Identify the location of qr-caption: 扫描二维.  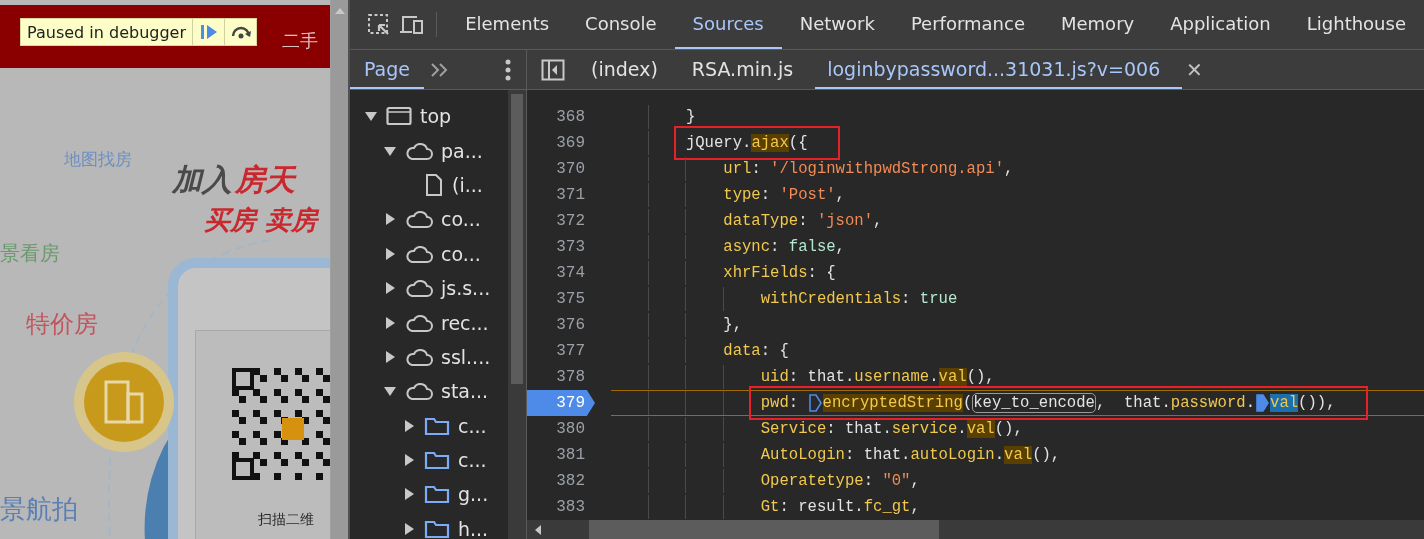
(286, 520).